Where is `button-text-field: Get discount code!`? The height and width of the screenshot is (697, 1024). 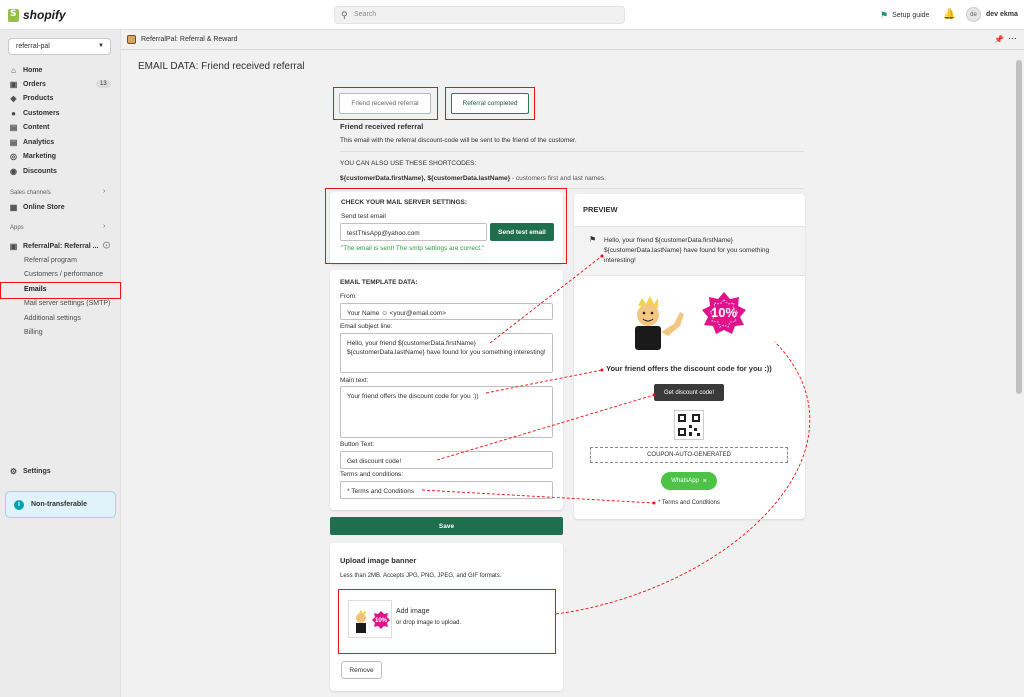 button-text-field: Get discount code! is located at coordinates (446, 460).